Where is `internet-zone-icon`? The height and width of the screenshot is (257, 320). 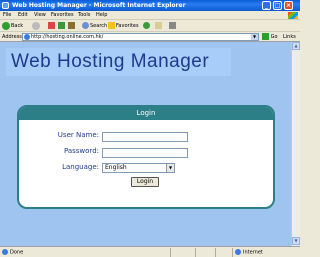 internet-zone-icon is located at coordinates (238, 252).